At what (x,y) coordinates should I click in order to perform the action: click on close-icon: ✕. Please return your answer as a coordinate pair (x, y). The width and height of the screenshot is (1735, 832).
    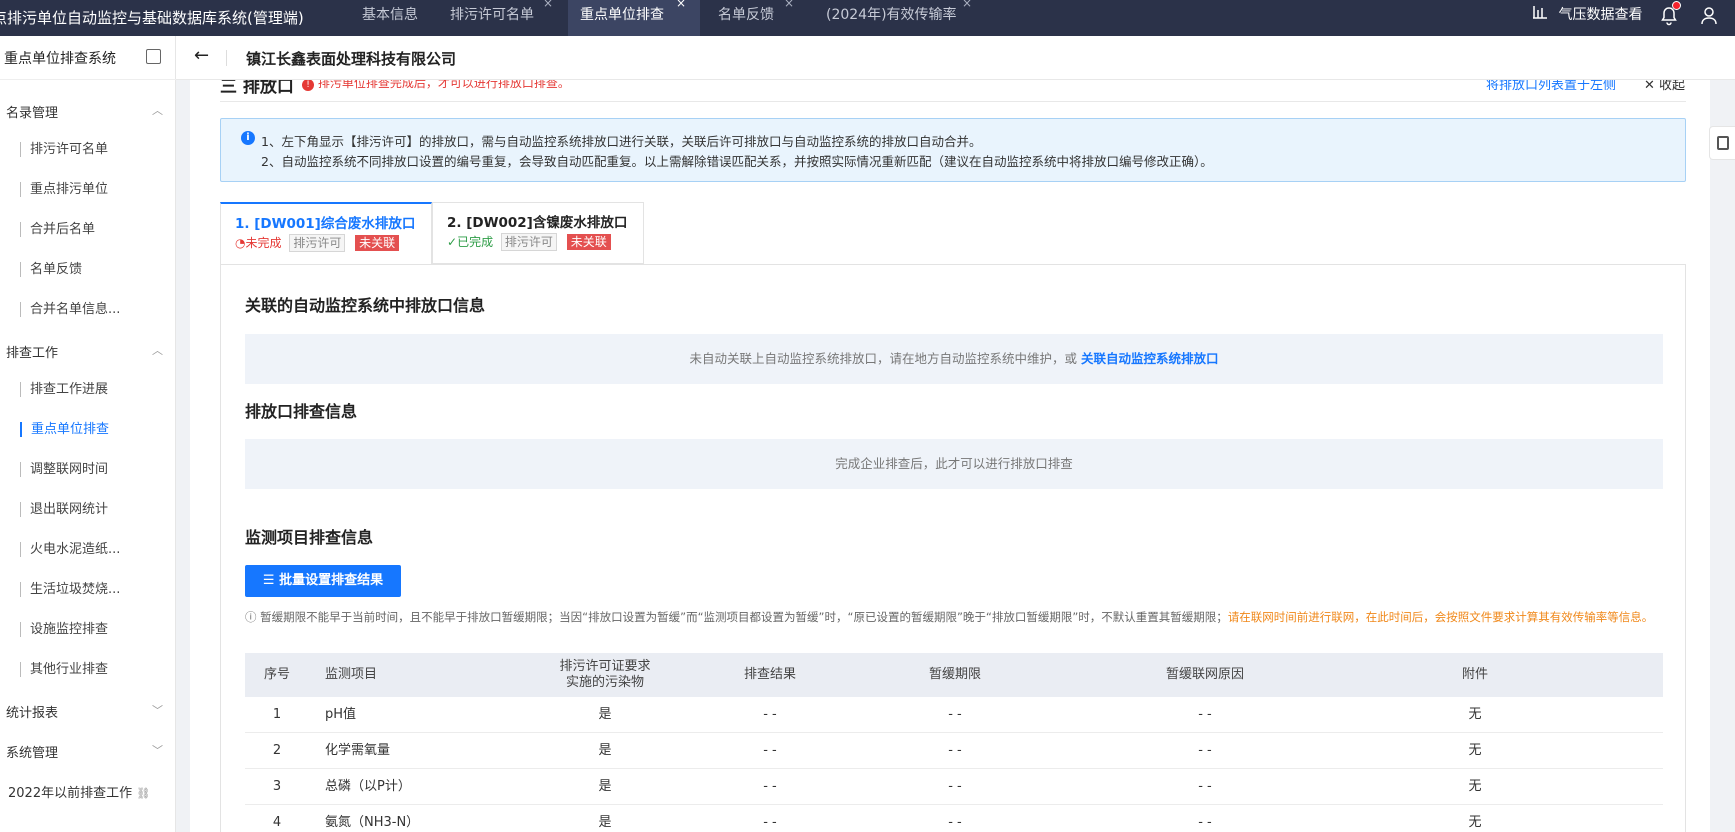
    Looking at the image, I should click on (1649, 86).